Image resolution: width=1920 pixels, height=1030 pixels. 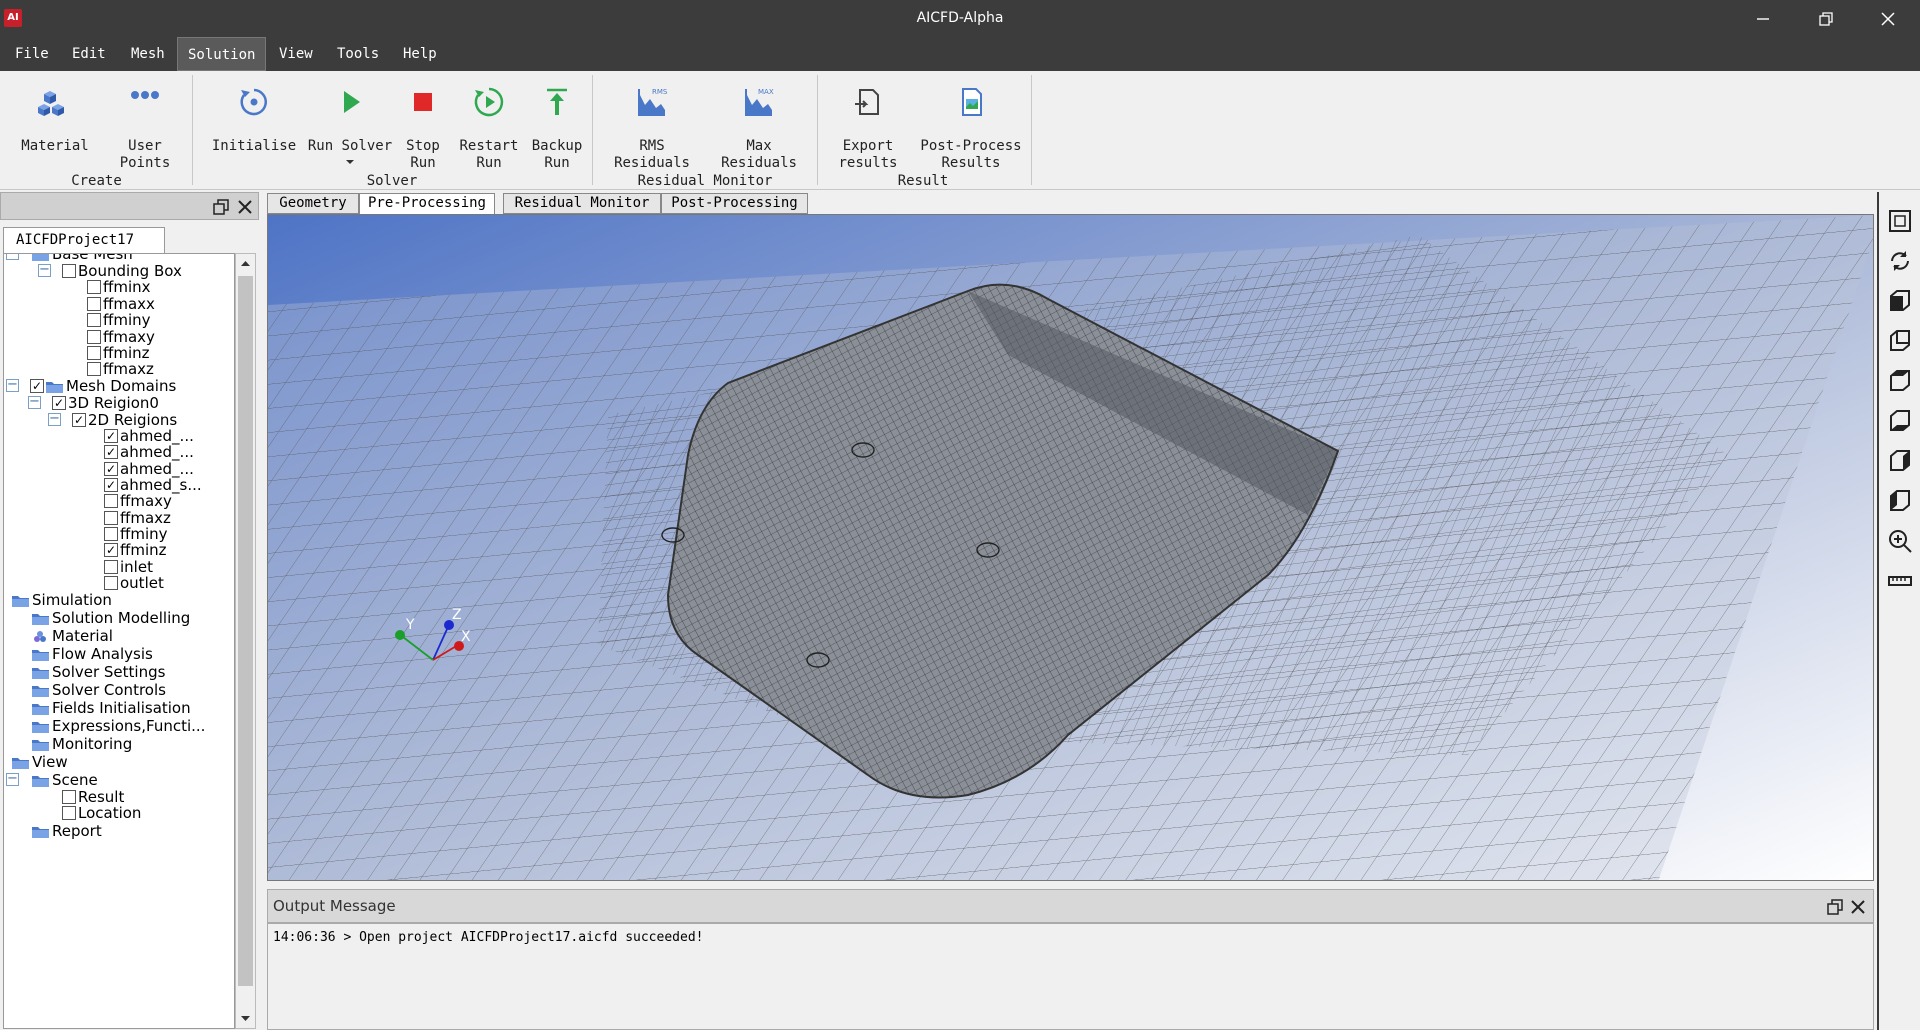 What do you see at coordinates (960, 54) in the screenshot?
I see `menu-bar: File Edit Mesh Solution View Tools Help` at bounding box center [960, 54].